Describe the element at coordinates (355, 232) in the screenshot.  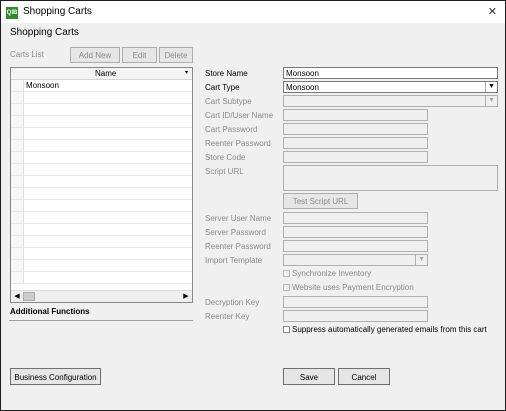
I see `server-password-field` at that location.